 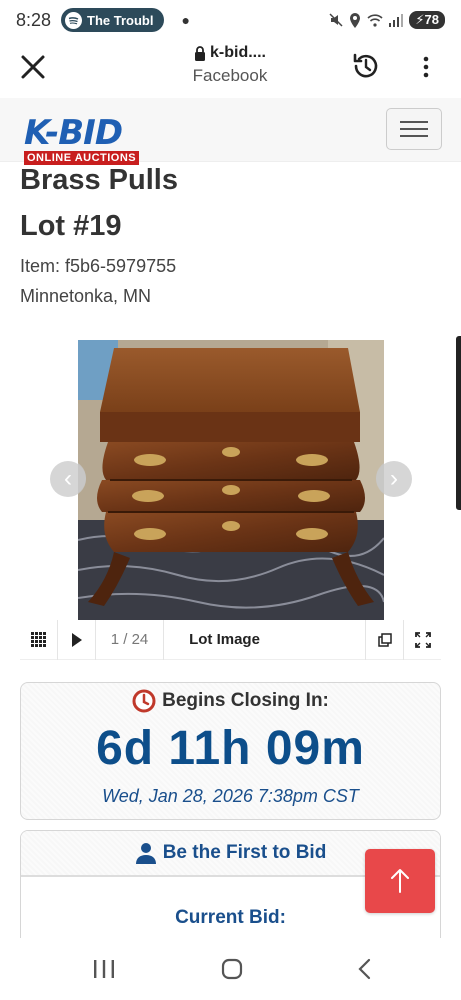 I want to click on close-icon, so click(x=33, y=67).